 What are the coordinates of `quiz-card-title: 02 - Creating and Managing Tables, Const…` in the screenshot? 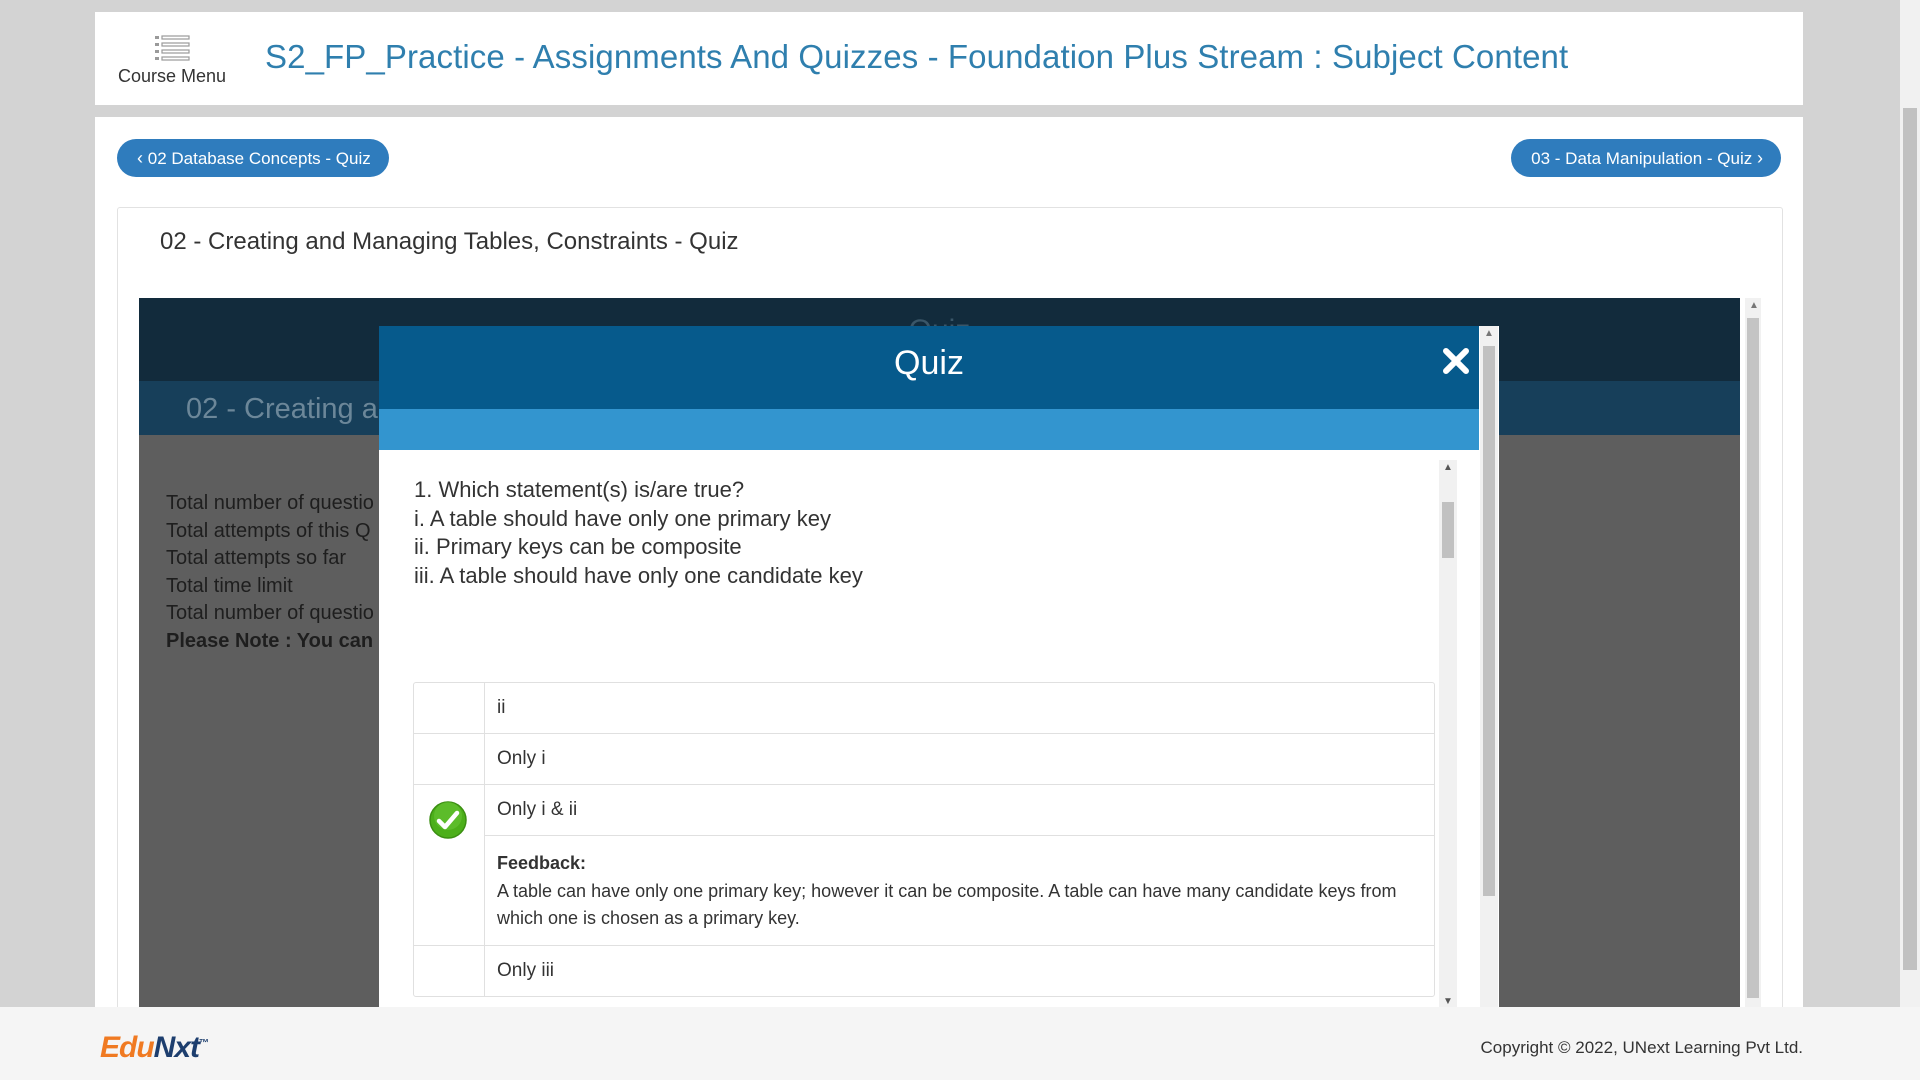 It's located at (449, 241).